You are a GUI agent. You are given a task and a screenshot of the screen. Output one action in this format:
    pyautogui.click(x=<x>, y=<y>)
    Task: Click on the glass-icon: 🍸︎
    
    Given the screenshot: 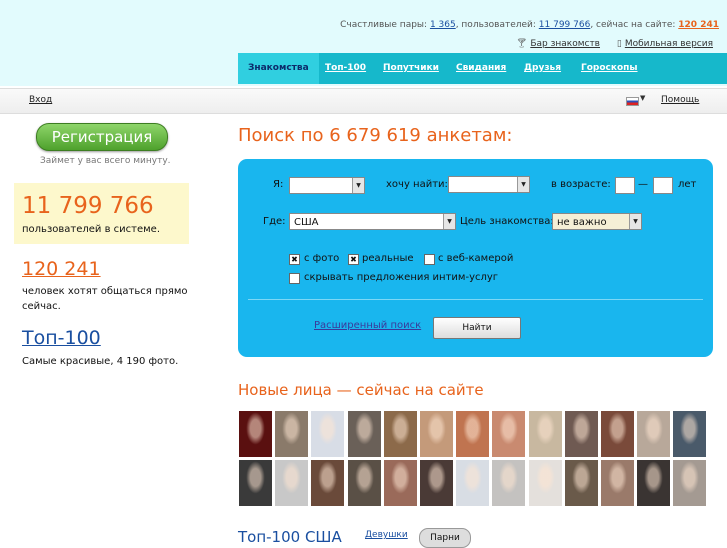 What is the action you would take?
    pyautogui.click(x=521, y=44)
    